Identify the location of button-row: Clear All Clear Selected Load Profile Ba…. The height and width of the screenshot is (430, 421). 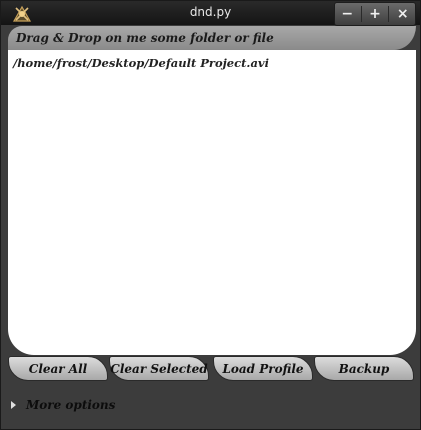
(213, 369).